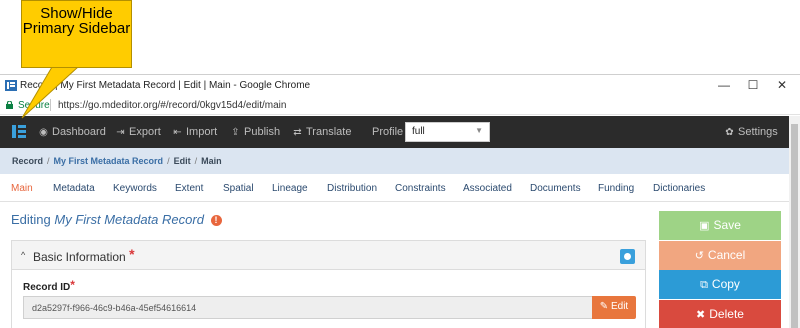  I want to click on breadcrumb-record: Record, so click(27, 161).